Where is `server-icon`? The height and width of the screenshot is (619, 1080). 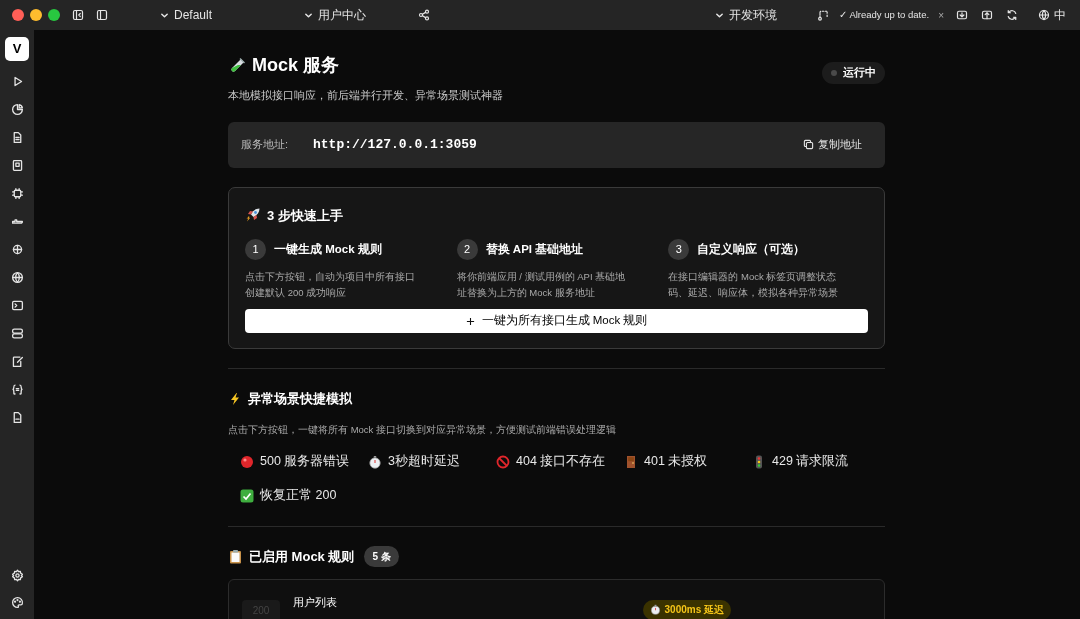
server-icon is located at coordinates (17, 333).